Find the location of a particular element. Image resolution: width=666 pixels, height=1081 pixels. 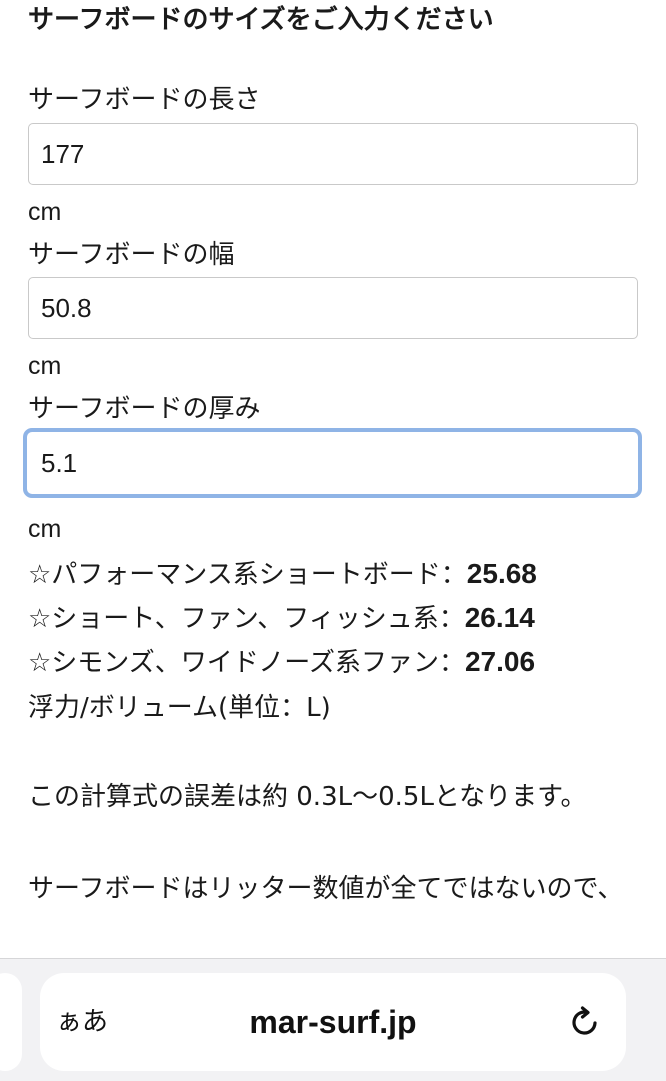

previous-tab-preview is located at coordinates (11, 1022).